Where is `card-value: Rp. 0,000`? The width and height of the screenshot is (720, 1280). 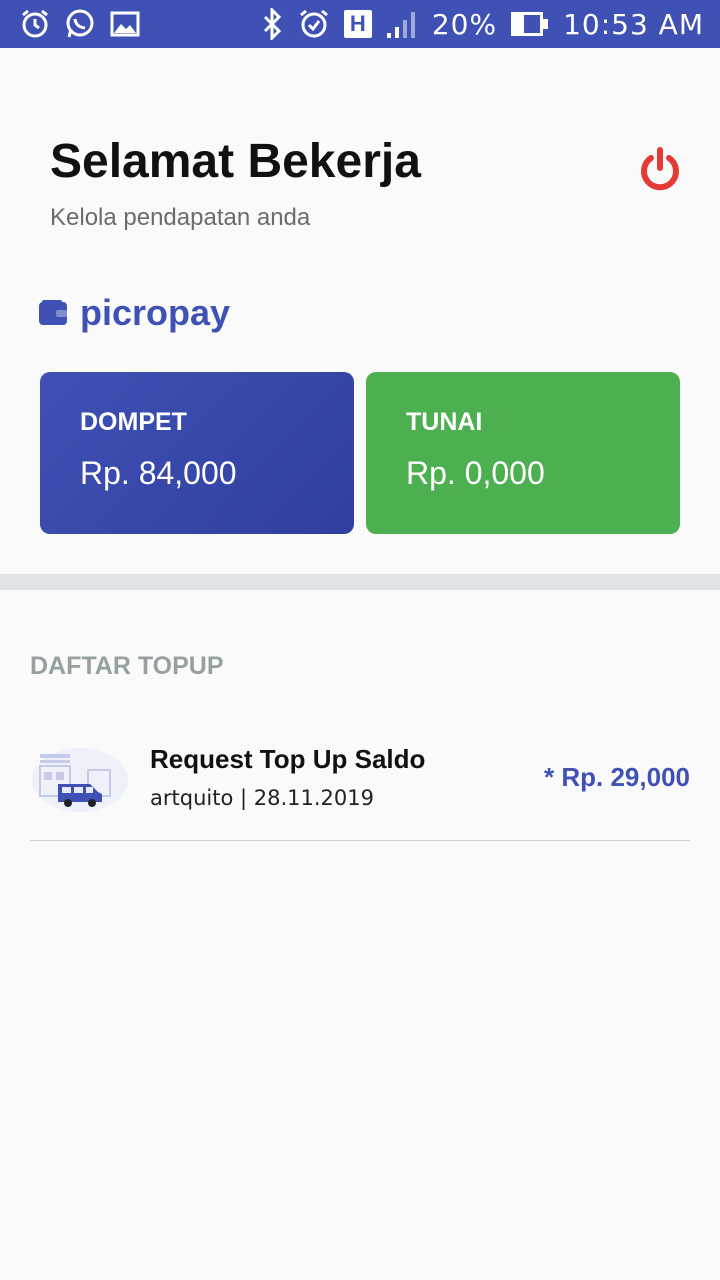 card-value: Rp. 0,000 is located at coordinates (475, 473).